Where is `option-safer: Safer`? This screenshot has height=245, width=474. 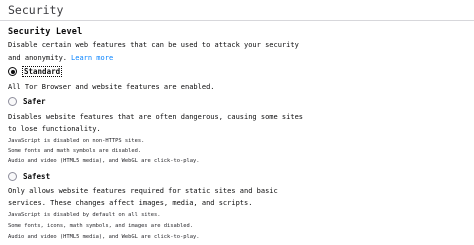 option-safer: Safer is located at coordinates (27, 101).